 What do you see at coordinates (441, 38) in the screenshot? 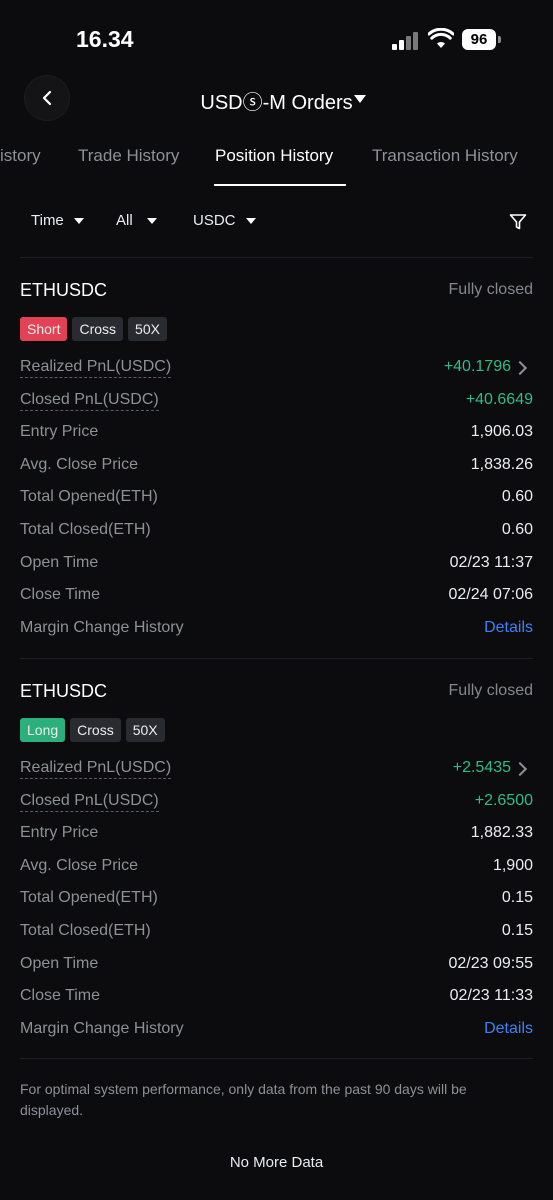
I see `wifi-icon` at bounding box center [441, 38].